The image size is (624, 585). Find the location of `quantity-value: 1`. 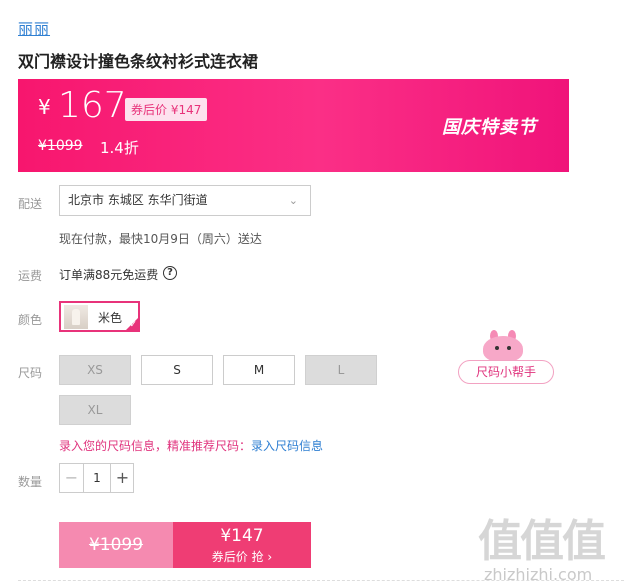

quantity-value: 1 is located at coordinates (97, 478).